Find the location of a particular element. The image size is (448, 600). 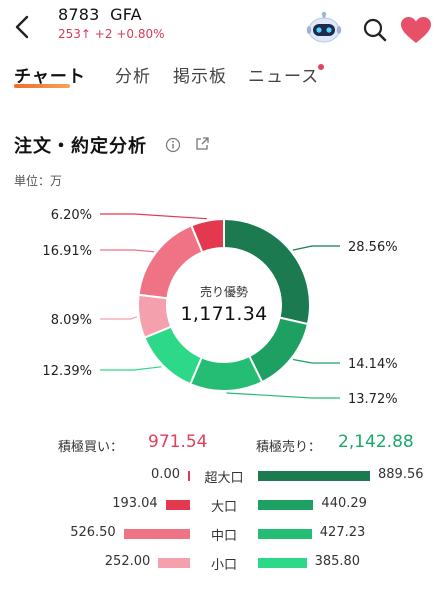

breakdown-row: 193.04 大口 440.29 is located at coordinates (224, 505).